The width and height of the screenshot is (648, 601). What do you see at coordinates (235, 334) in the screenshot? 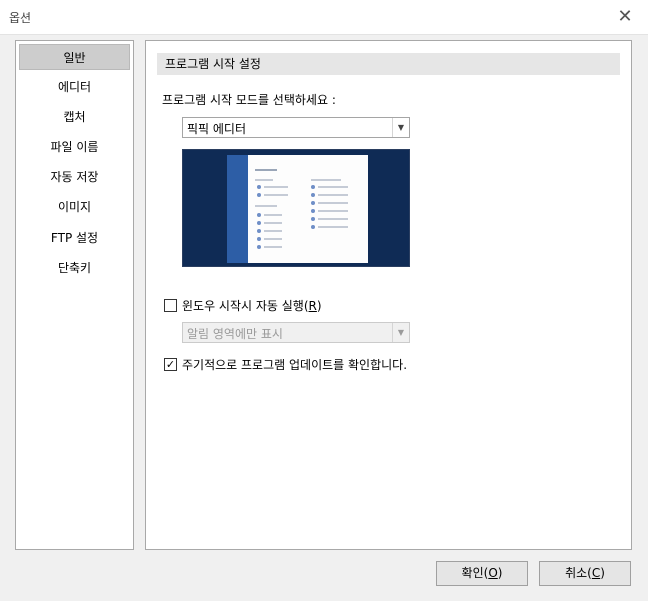
I see `tray-mode-value: 알림 영역에만 표시` at bounding box center [235, 334].